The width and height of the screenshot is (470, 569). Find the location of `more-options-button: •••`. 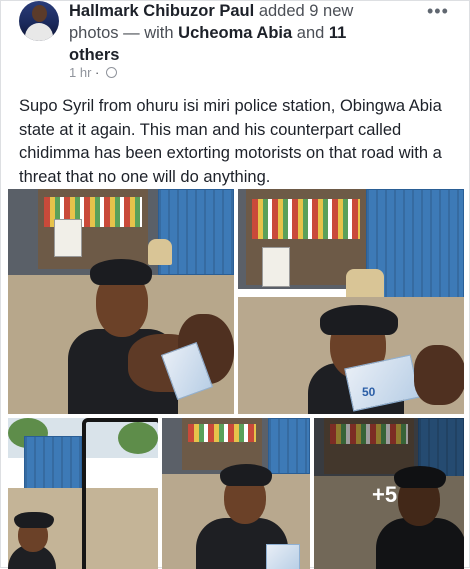

more-options-button: ••• is located at coordinates (438, 11).